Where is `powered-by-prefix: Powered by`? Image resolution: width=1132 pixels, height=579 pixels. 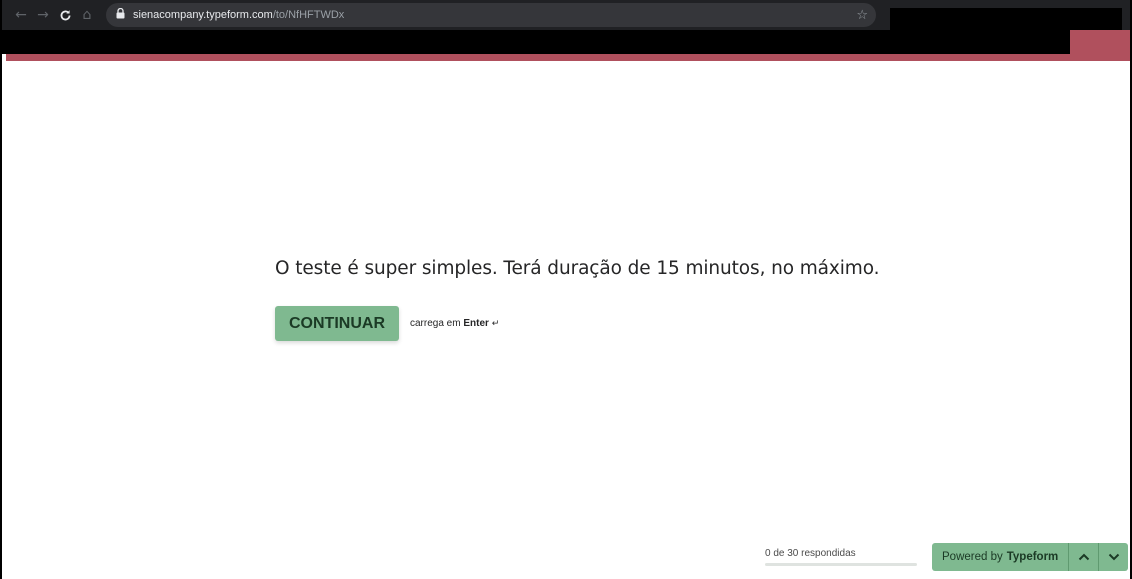 powered-by-prefix: Powered by is located at coordinates (972, 557).